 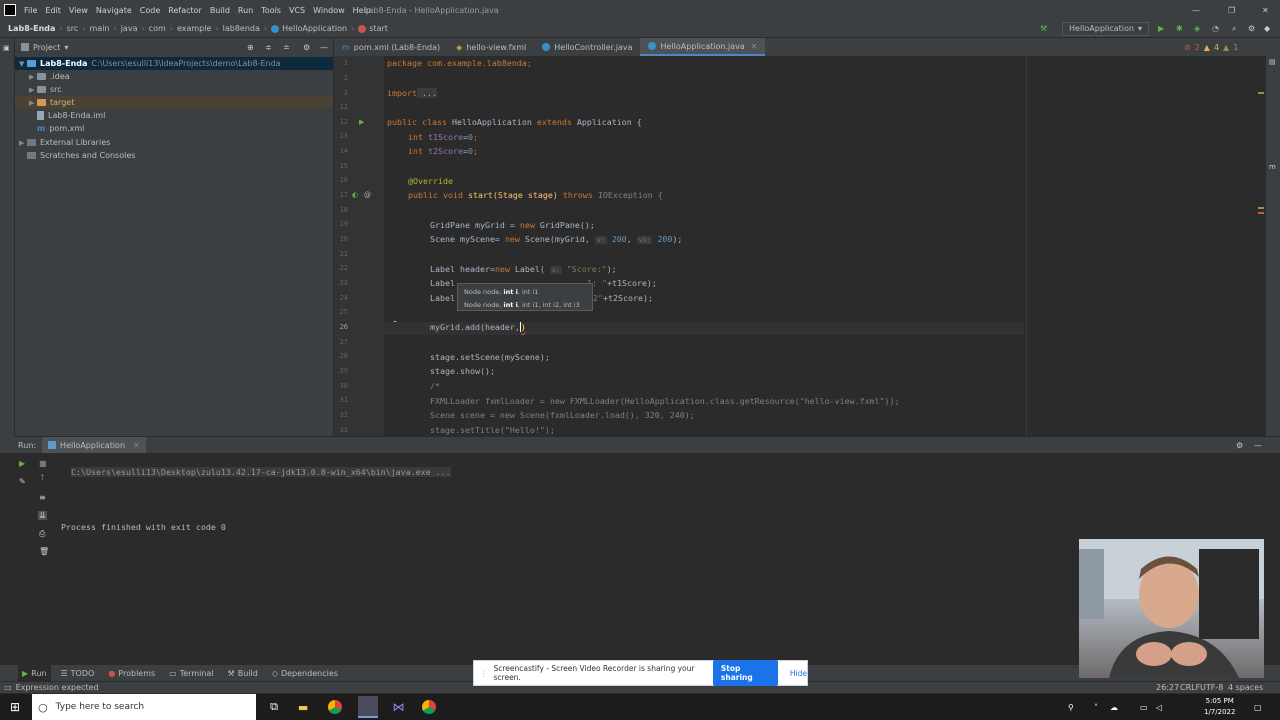 I want to click on line-separator: CRLF, so click(x=1190, y=687).